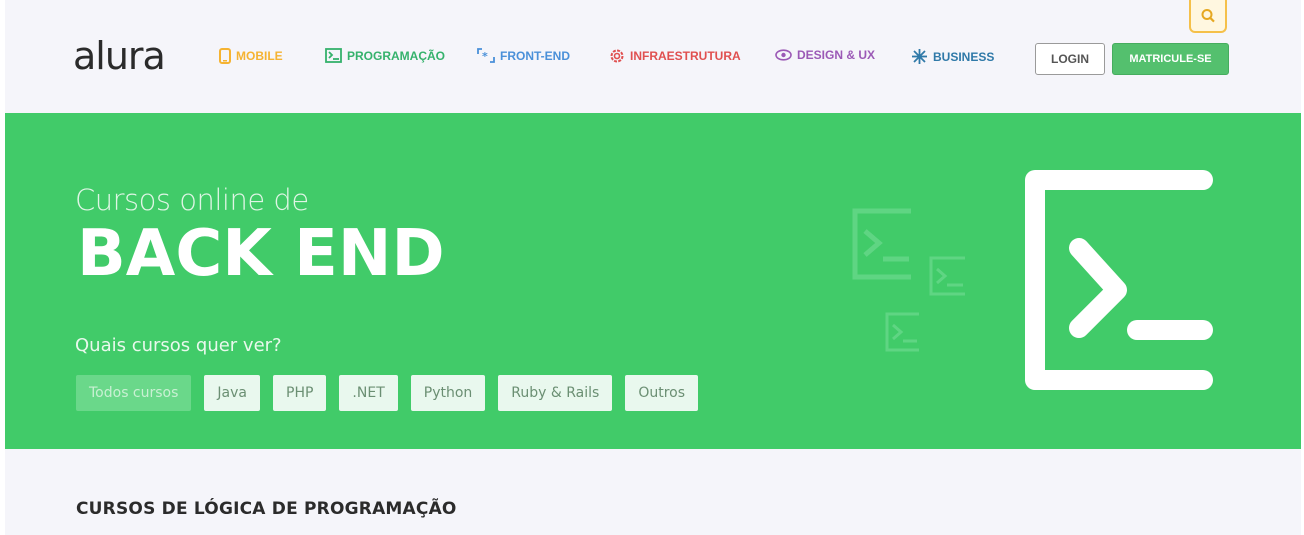 This screenshot has width=1304, height=535. I want to click on nav-item-design-ux: DESIGN & UX, so click(825, 55).